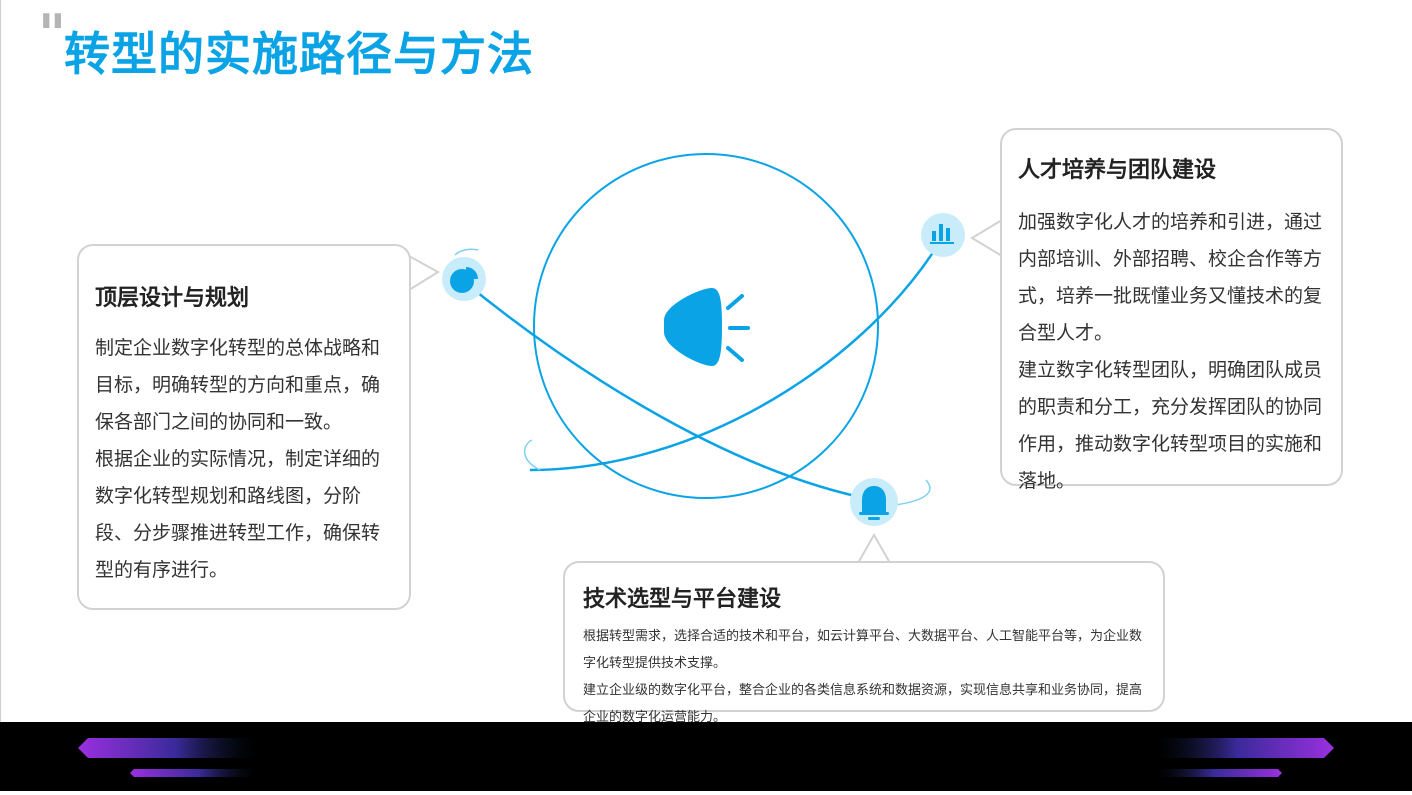 Image resolution: width=1412 pixels, height=795 pixels. I want to click on card-heading: 人才培养与团队建设, so click(1117, 170).